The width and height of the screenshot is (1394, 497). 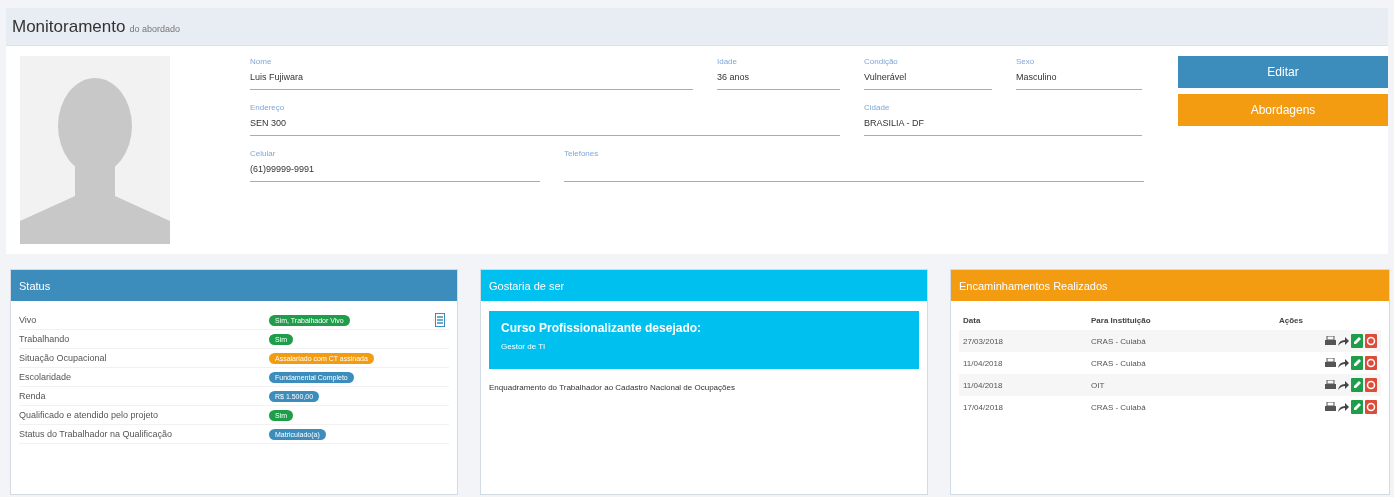 I want to click on callout-text: Gestor de TI, so click(x=524, y=346).